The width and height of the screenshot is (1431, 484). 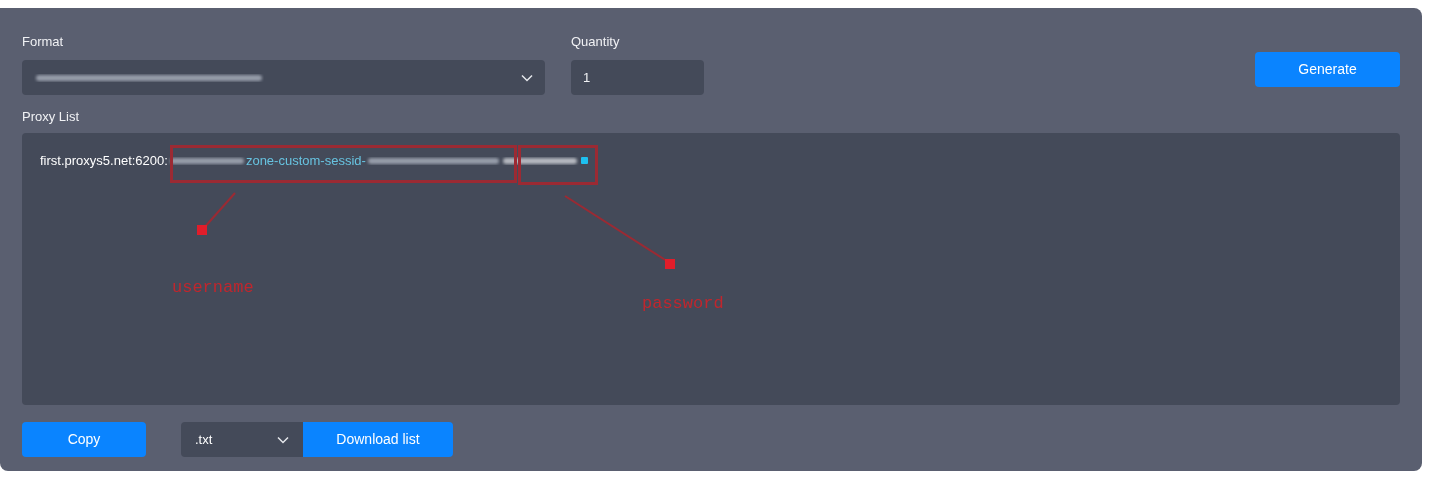 What do you see at coordinates (683, 304) in the screenshot?
I see `annotation-text: password` at bounding box center [683, 304].